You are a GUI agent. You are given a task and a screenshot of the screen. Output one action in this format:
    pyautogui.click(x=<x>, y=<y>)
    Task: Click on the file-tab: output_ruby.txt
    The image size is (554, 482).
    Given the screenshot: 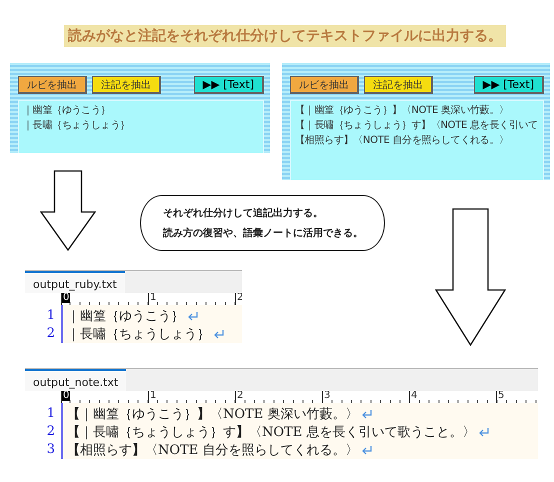 What is the action you would take?
    pyautogui.click(x=75, y=282)
    